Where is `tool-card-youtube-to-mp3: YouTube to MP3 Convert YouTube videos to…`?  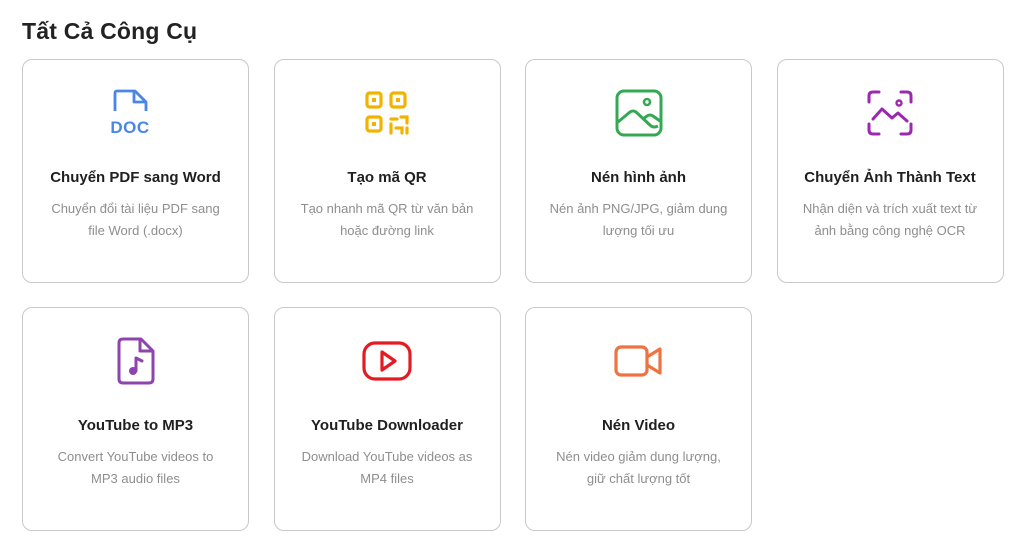 tool-card-youtube-to-mp3: YouTube to MP3 Convert YouTube videos to… is located at coordinates (135, 419).